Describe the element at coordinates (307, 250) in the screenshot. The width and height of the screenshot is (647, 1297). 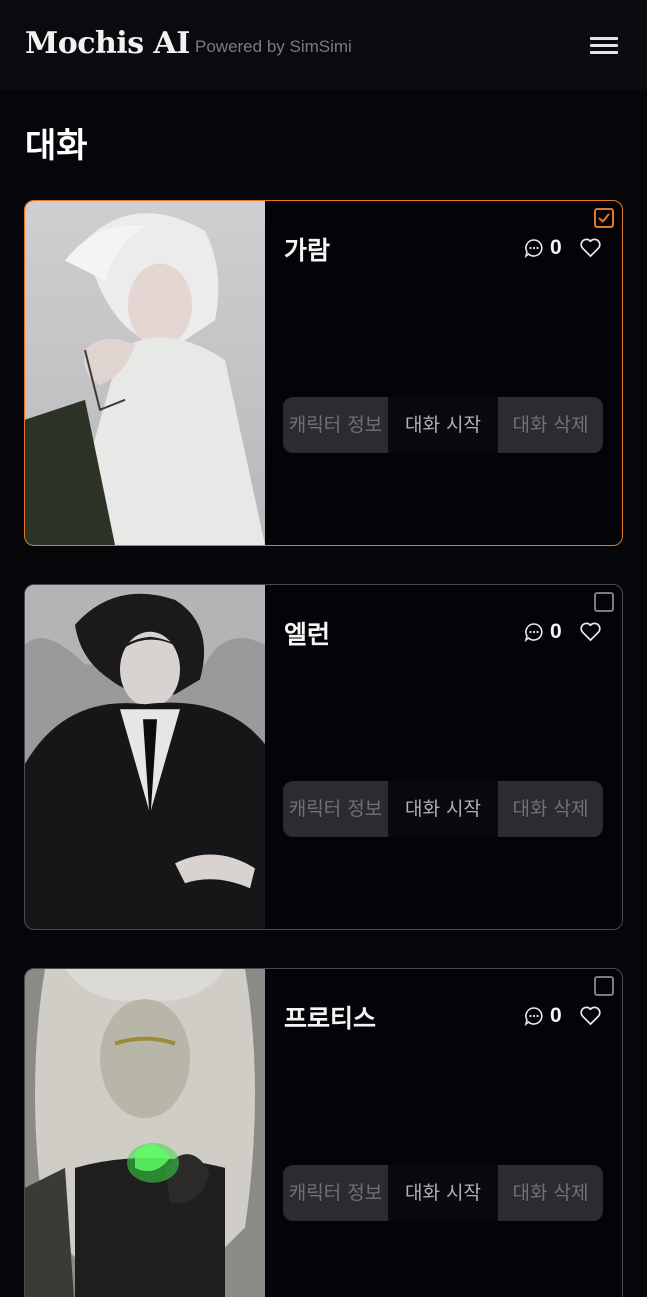
I see `character-name: 가람` at that location.